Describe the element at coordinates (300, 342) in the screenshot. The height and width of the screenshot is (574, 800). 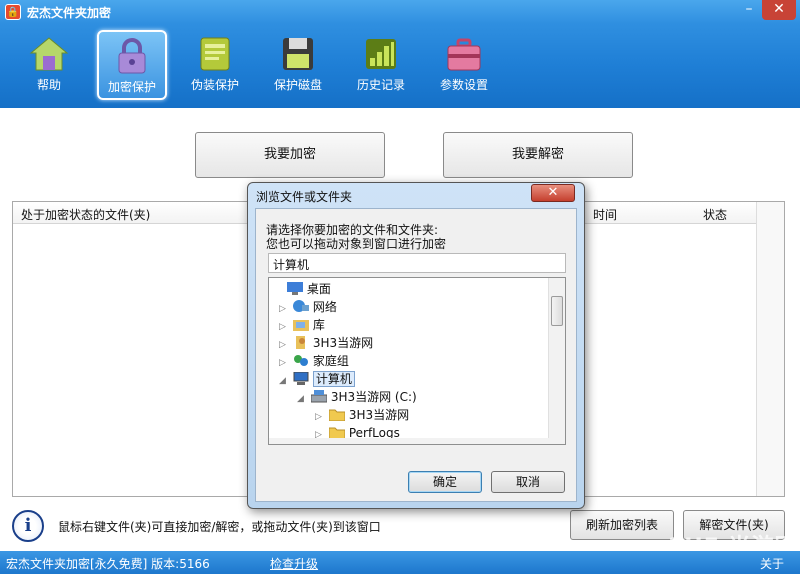
I see `user-folder-icon` at that location.